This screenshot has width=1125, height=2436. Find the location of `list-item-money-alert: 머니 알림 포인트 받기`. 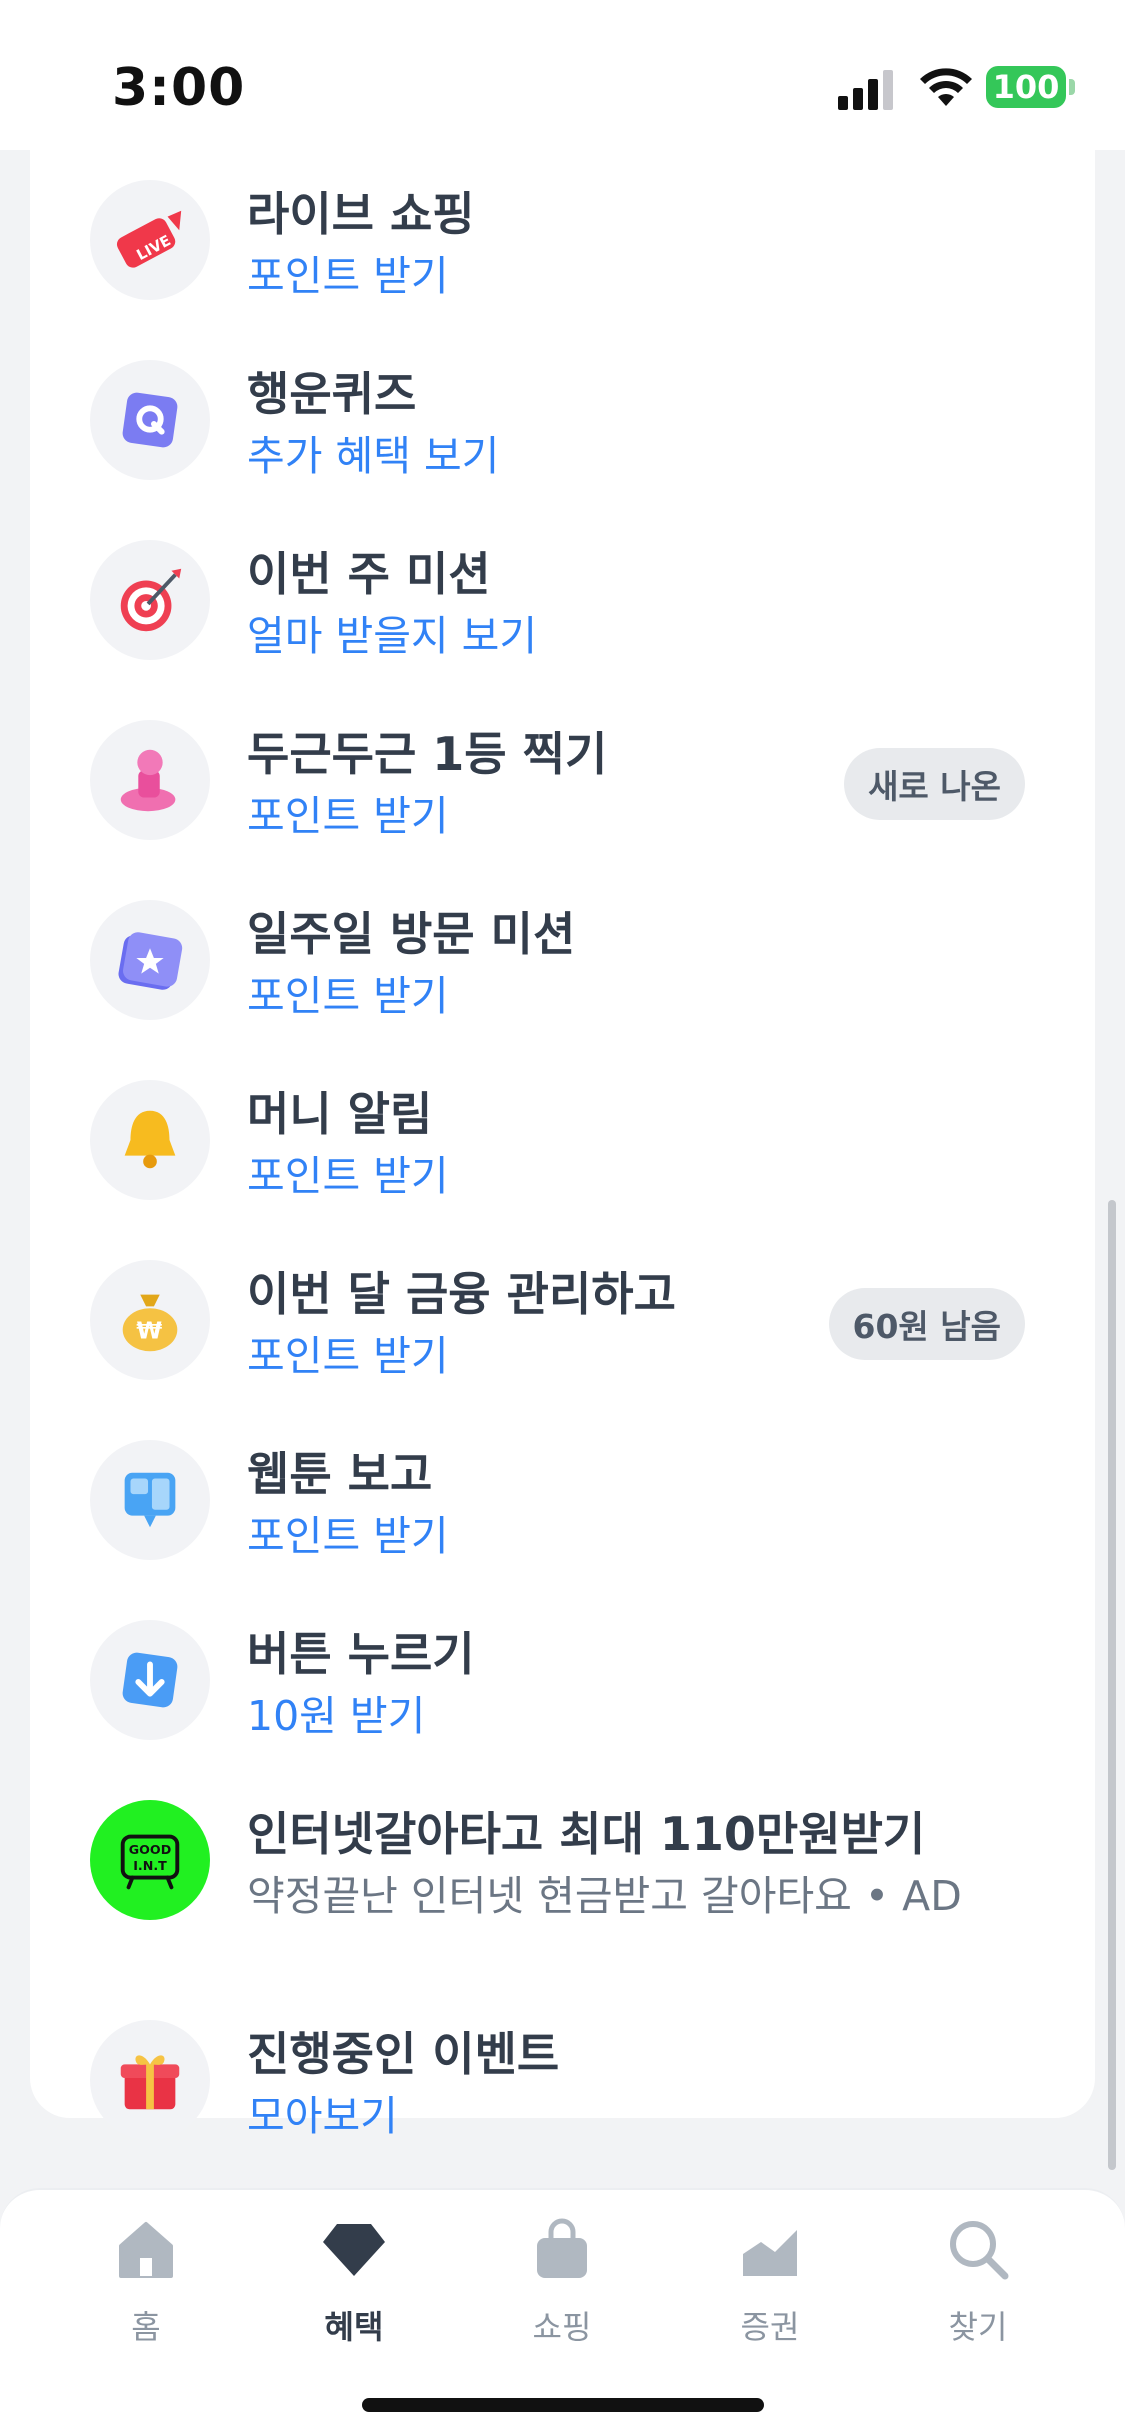

list-item-money-alert: 머니 알림 포인트 받기 is located at coordinates (562, 1140).